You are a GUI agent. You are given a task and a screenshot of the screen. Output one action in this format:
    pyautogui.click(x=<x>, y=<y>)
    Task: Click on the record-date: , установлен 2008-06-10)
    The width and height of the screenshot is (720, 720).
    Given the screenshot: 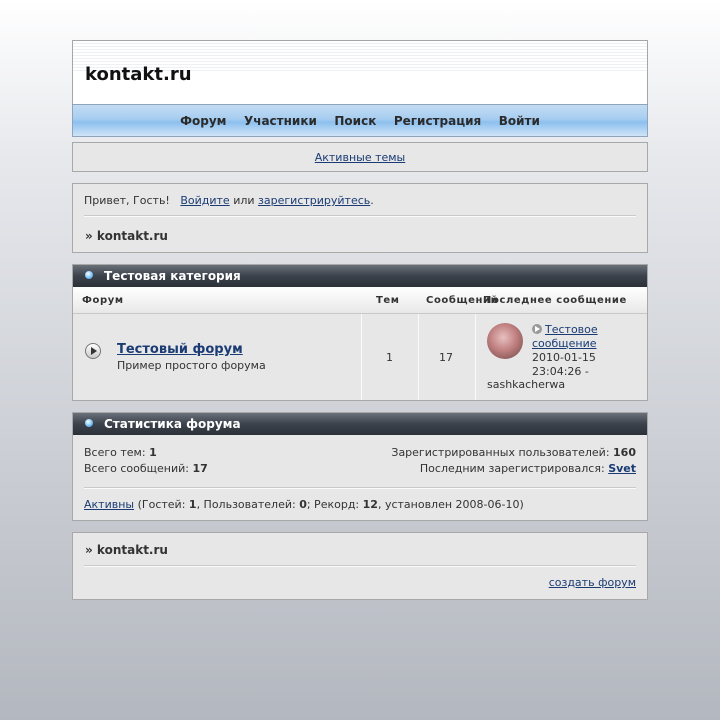 What is the action you would take?
    pyautogui.click(x=450, y=504)
    